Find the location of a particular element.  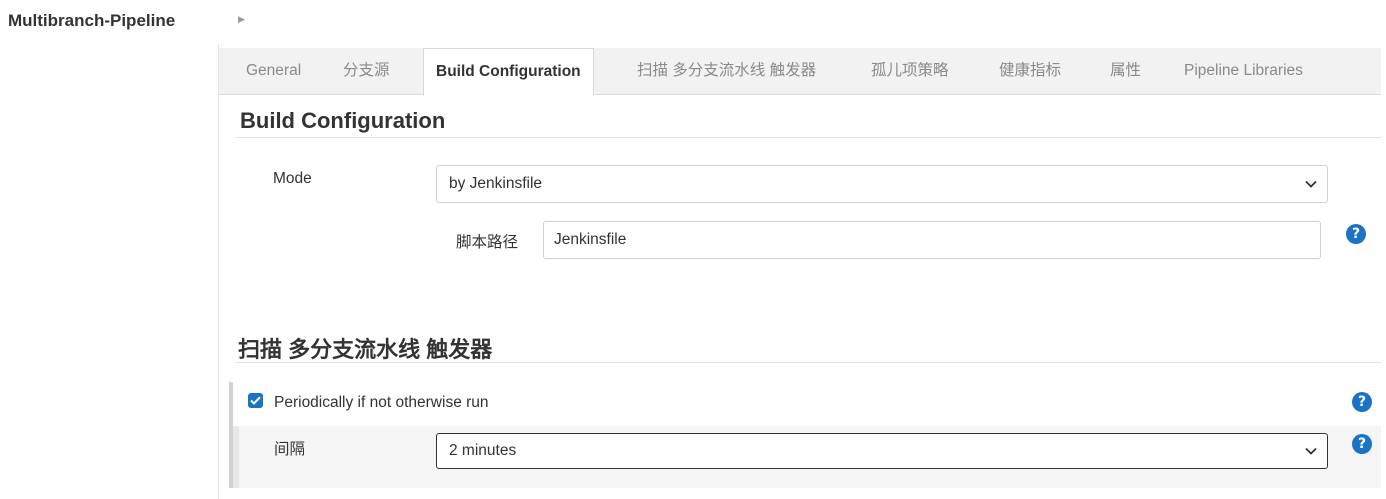

interval-label: 间隔 is located at coordinates (290, 449).